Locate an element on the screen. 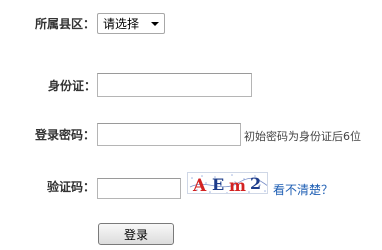 The height and width of the screenshot is (250, 382). captcha-char-3: m is located at coordinates (237, 185).